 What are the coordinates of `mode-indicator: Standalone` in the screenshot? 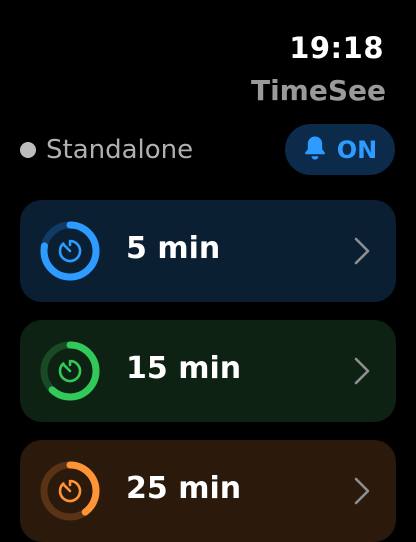 It's located at (106, 150).